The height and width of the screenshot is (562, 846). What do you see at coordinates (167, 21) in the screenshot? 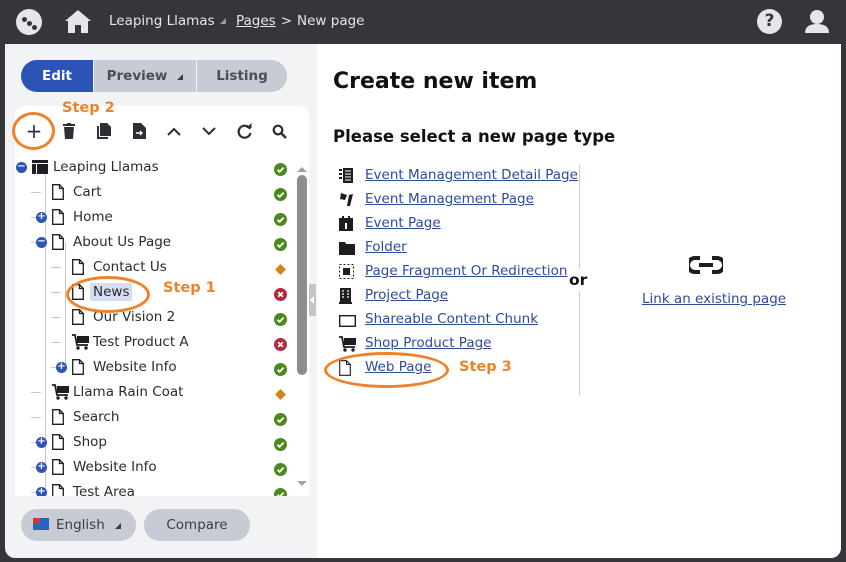
I see `site-selector: Leaping Llamas` at bounding box center [167, 21].